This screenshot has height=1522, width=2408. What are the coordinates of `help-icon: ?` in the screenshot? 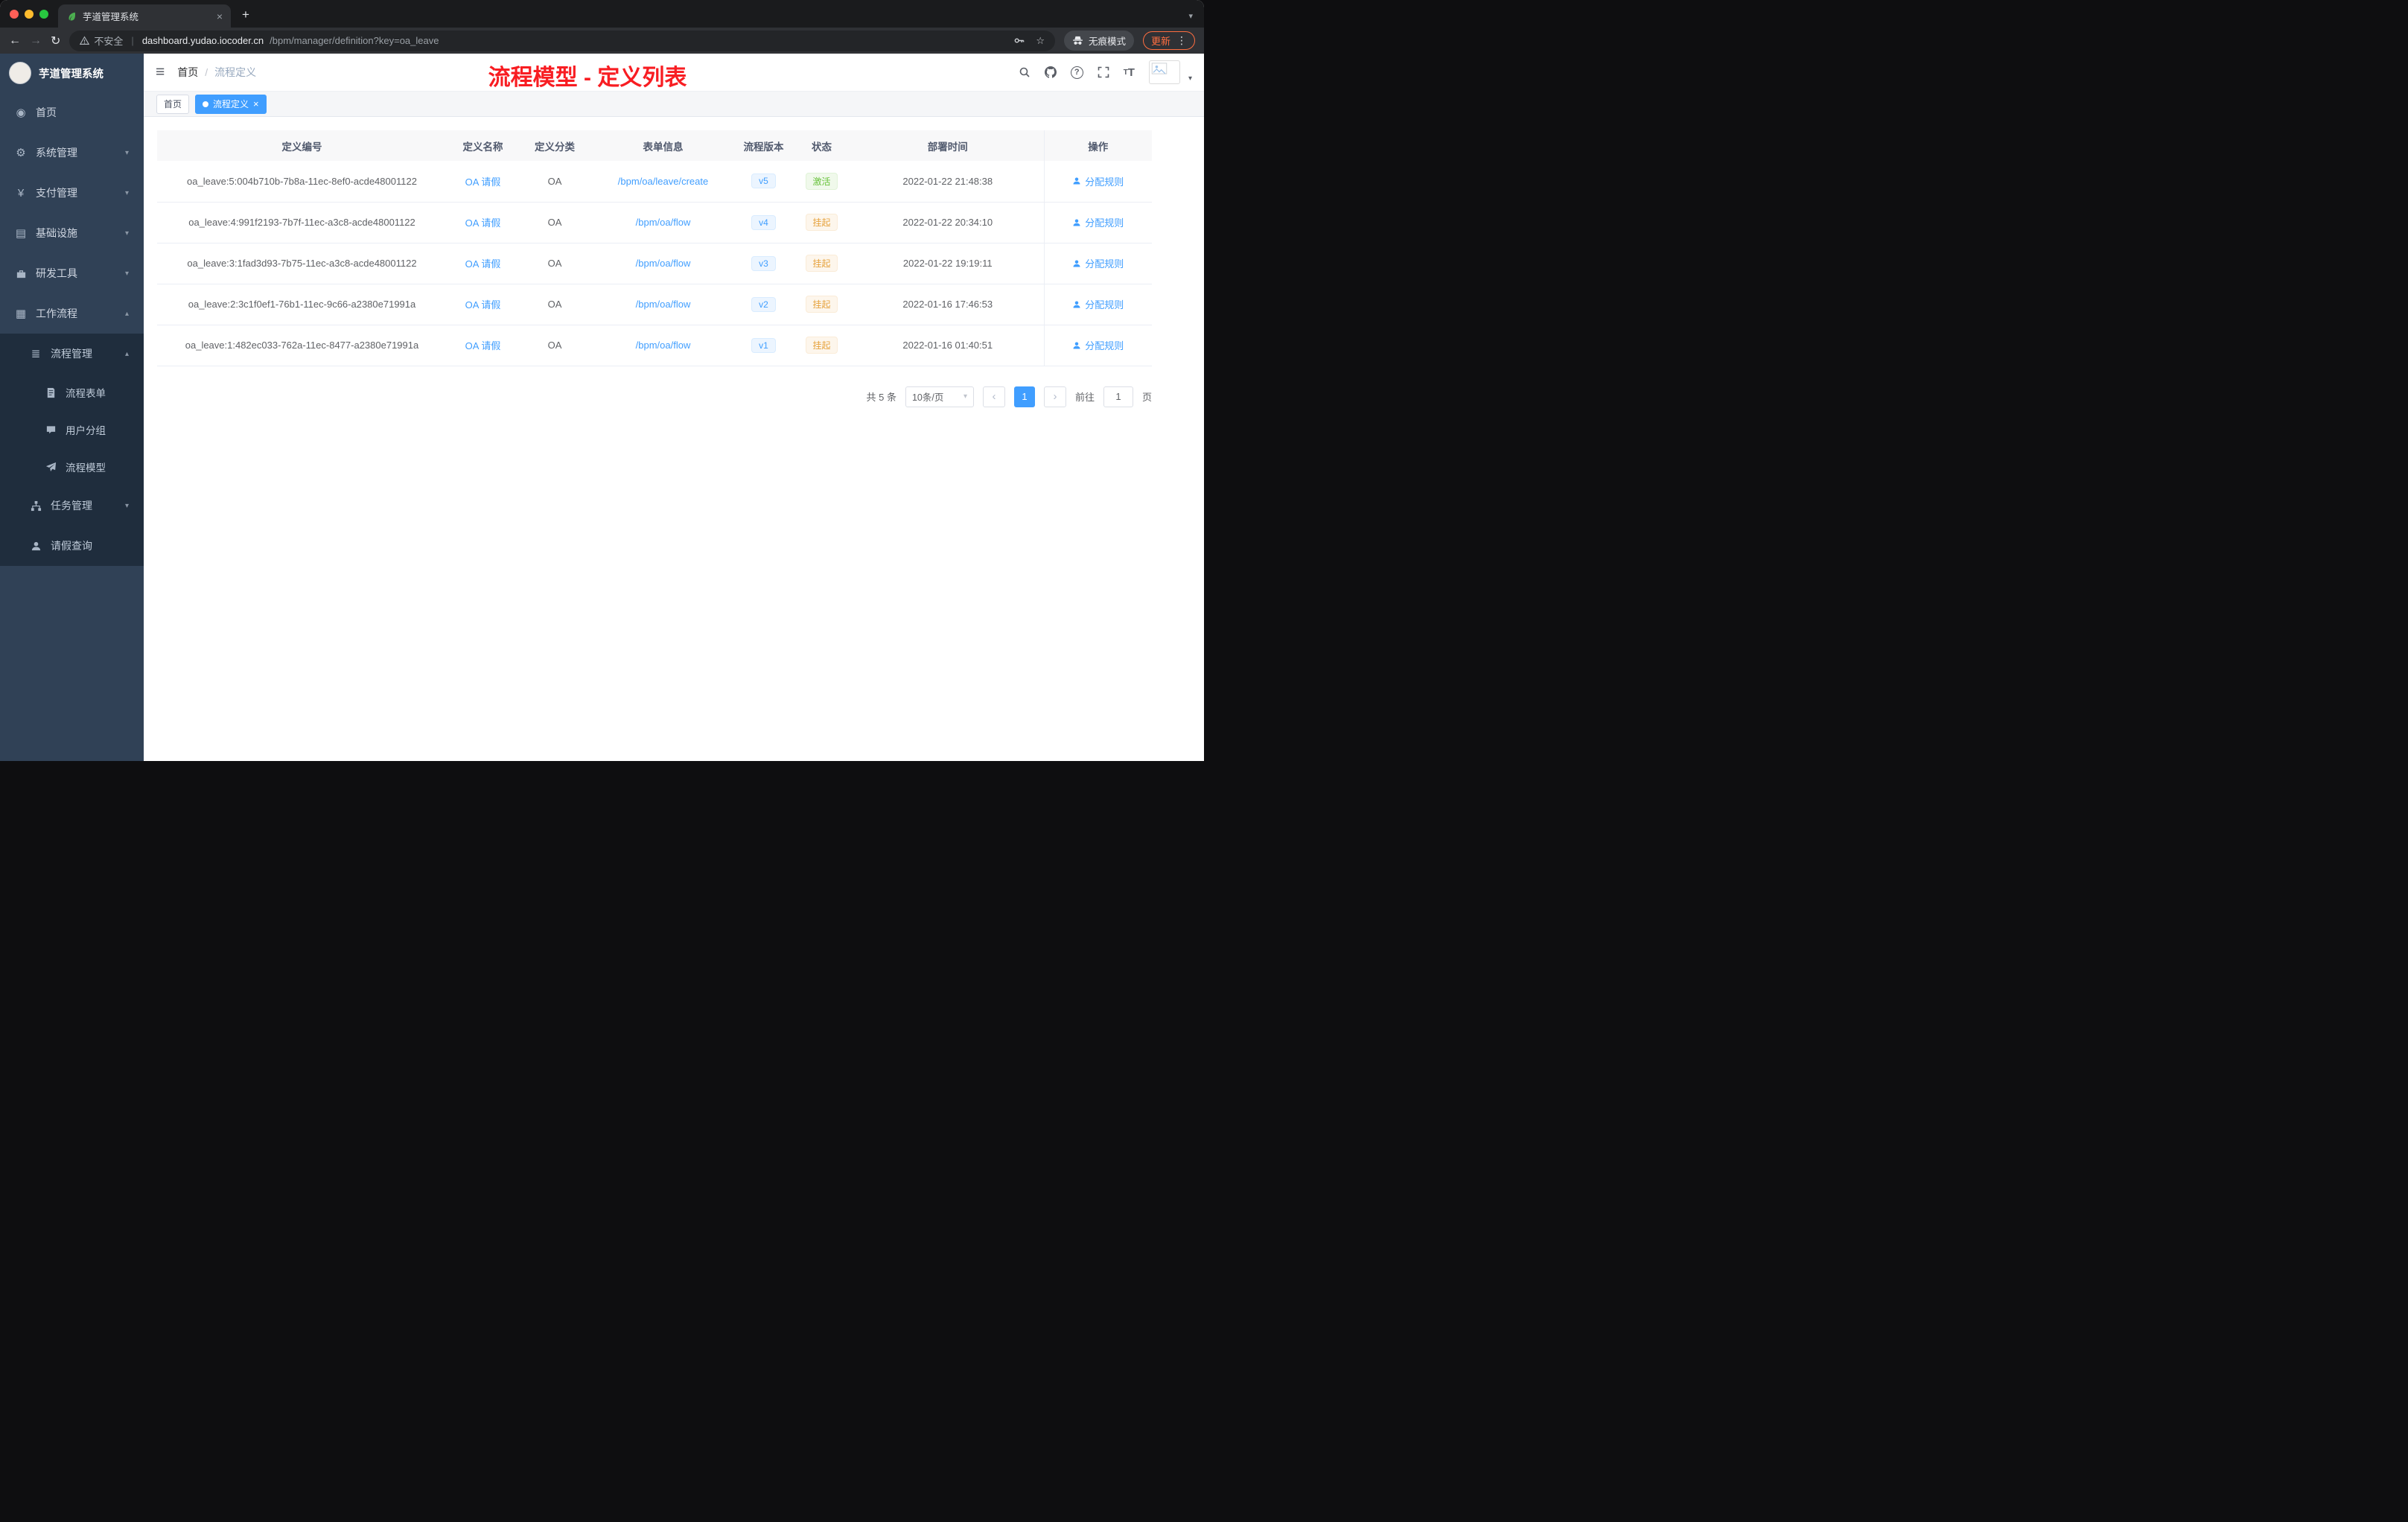 It's located at (1076, 72).